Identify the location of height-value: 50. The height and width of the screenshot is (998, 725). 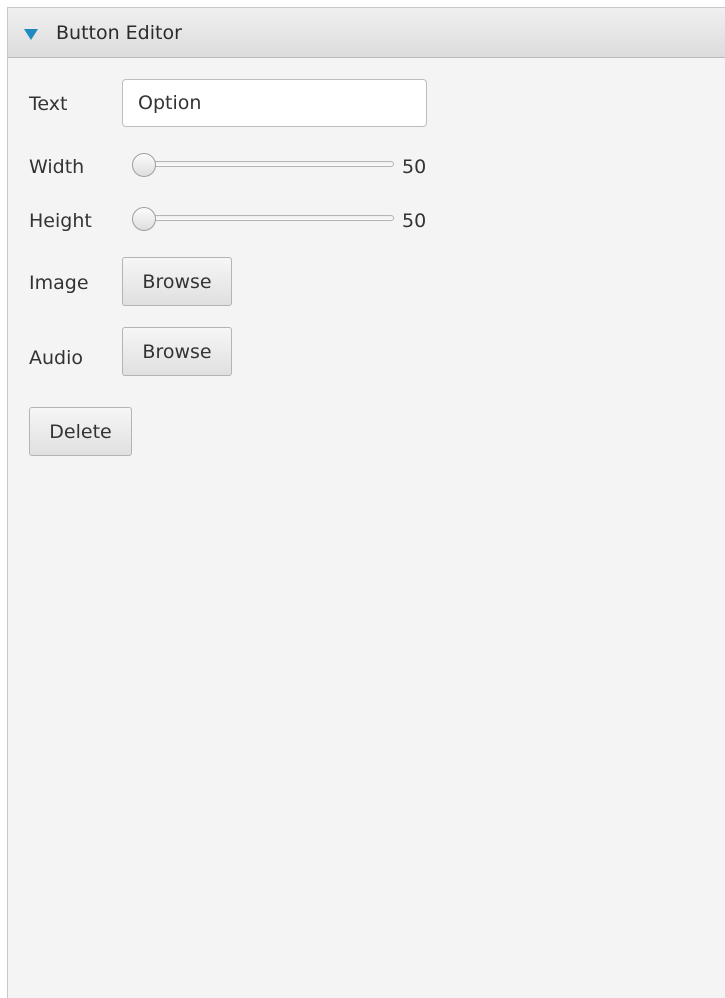
(414, 221).